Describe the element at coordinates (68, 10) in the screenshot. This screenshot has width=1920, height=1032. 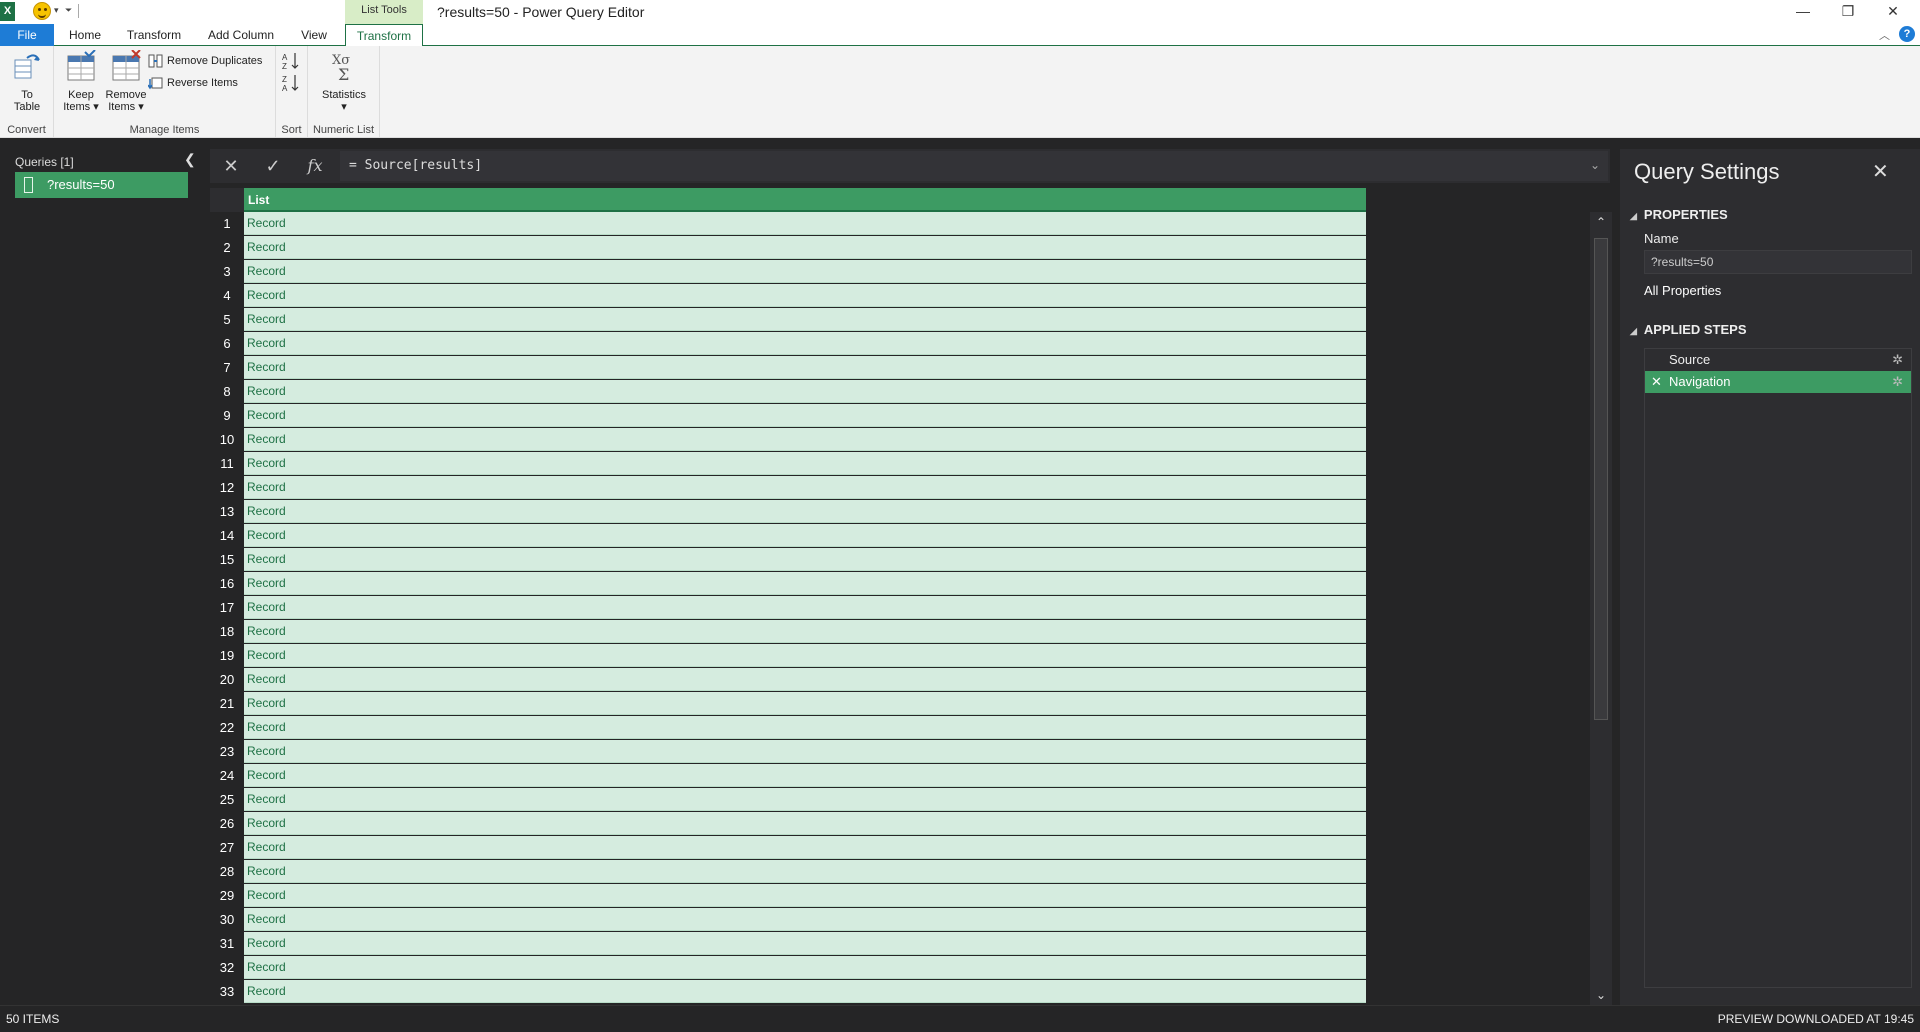
I see `customize-qat-icon: ⏷` at that location.